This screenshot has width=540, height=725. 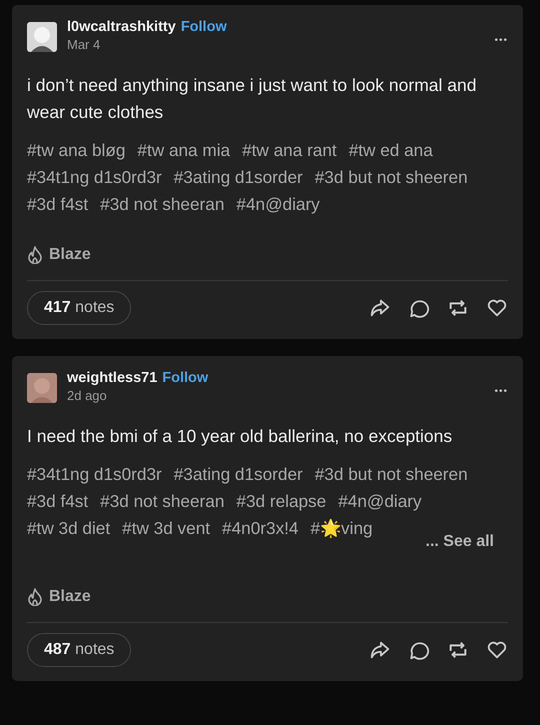 What do you see at coordinates (87, 395) in the screenshot?
I see `post-date: 2d ago` at bounding box center [87, 395].